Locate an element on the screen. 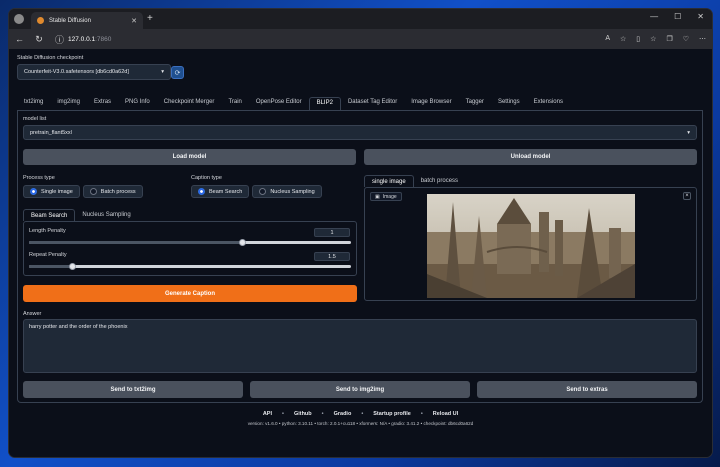  favicon-icon is located at coordinates (40, 20).